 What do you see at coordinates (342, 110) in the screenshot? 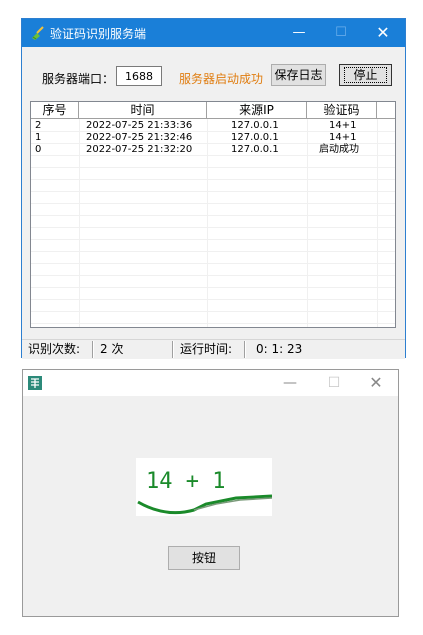
I see `column-header-code: 验证码` at bounding box center [342, 110].